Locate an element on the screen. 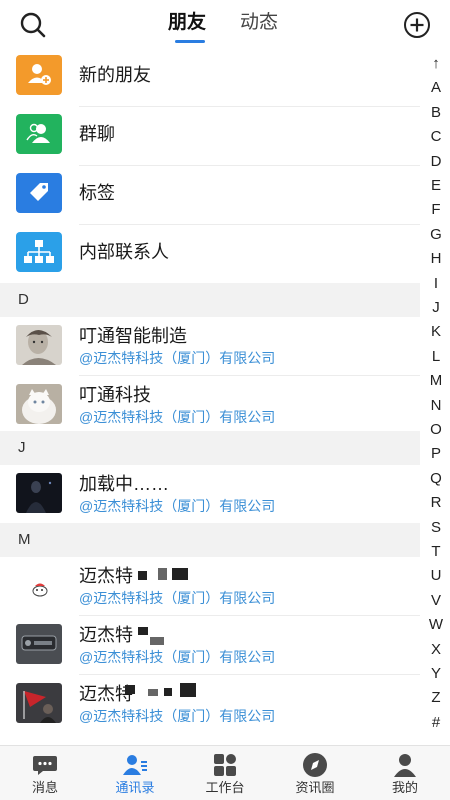  internal-contacts-row: 内部联系人 is located at coordinates (210, 254).